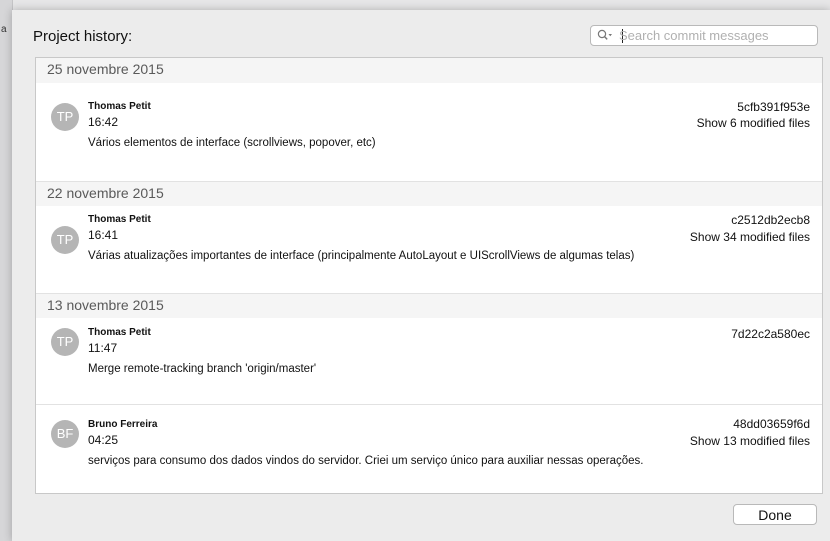 Image resolution: width=830 pixels, height=541 pixels. I want to click on commit-time: 11:47, so click(103, 348).